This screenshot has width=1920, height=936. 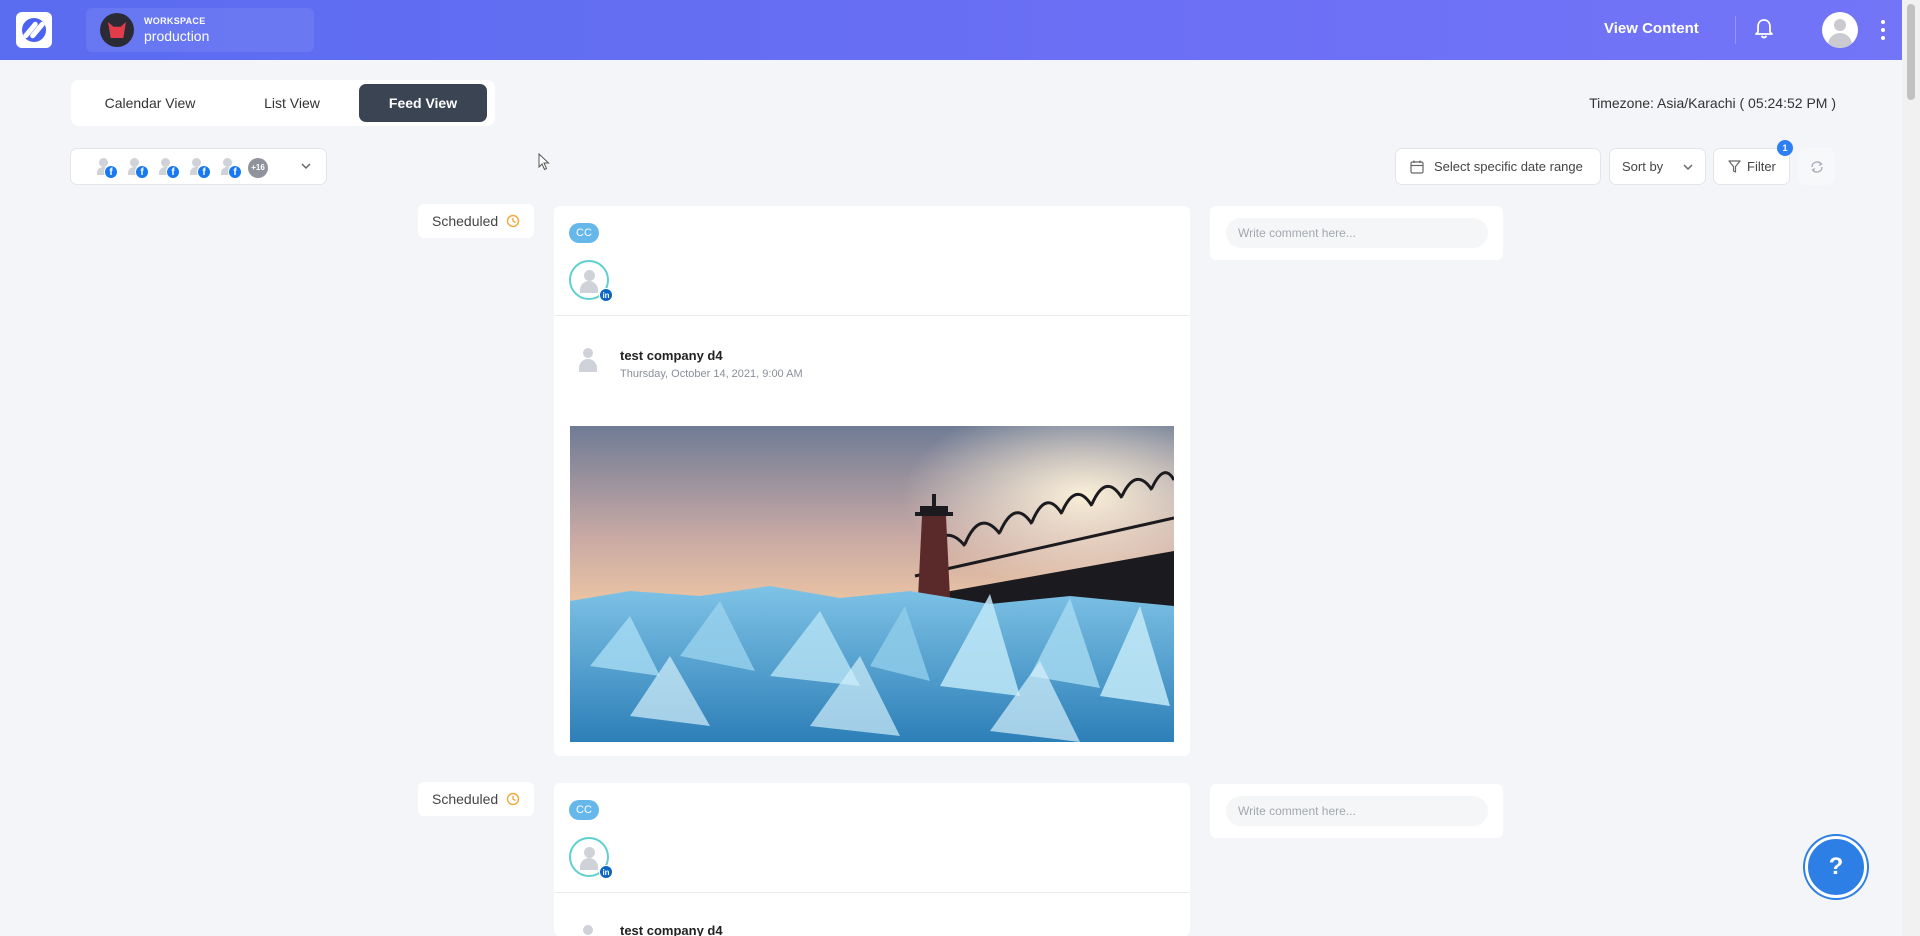 I want to click on timezone-display: Timezone: Asia/Karachi ( 05:24:52 PM ), so click(x=1712, y=103).